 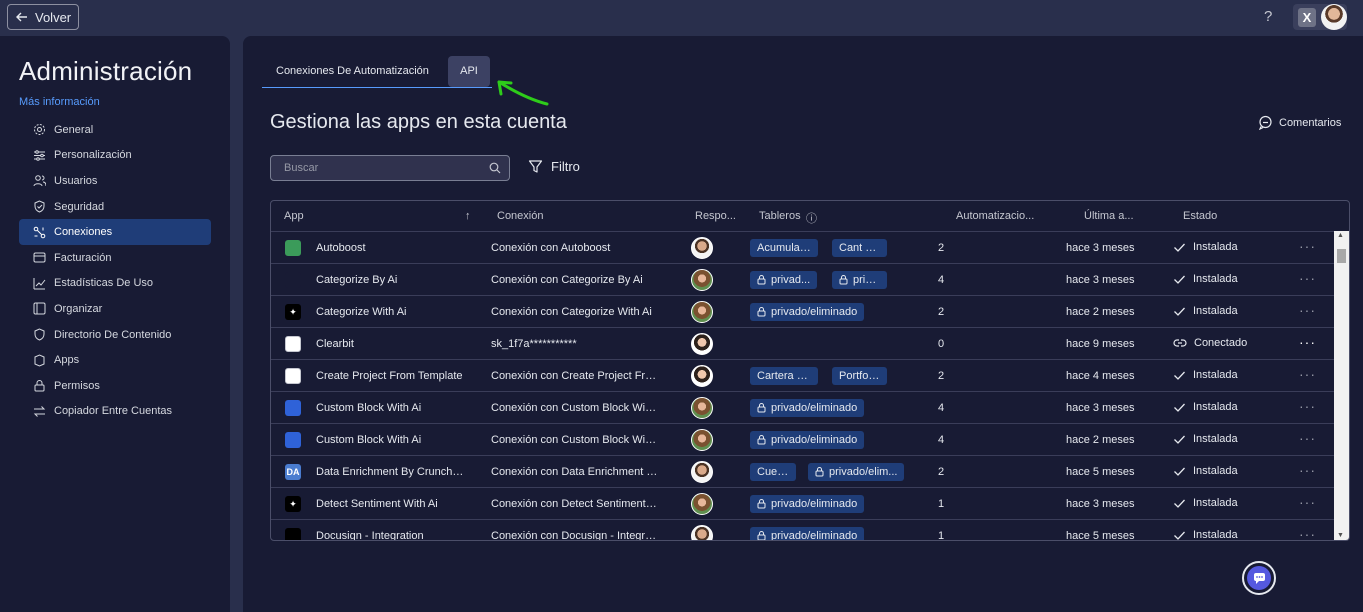 What do you see at coordinates (115, 156) in the screenshot?
I see `sidebar-item-personalización: Personalización` at bounding box center [115, 156].